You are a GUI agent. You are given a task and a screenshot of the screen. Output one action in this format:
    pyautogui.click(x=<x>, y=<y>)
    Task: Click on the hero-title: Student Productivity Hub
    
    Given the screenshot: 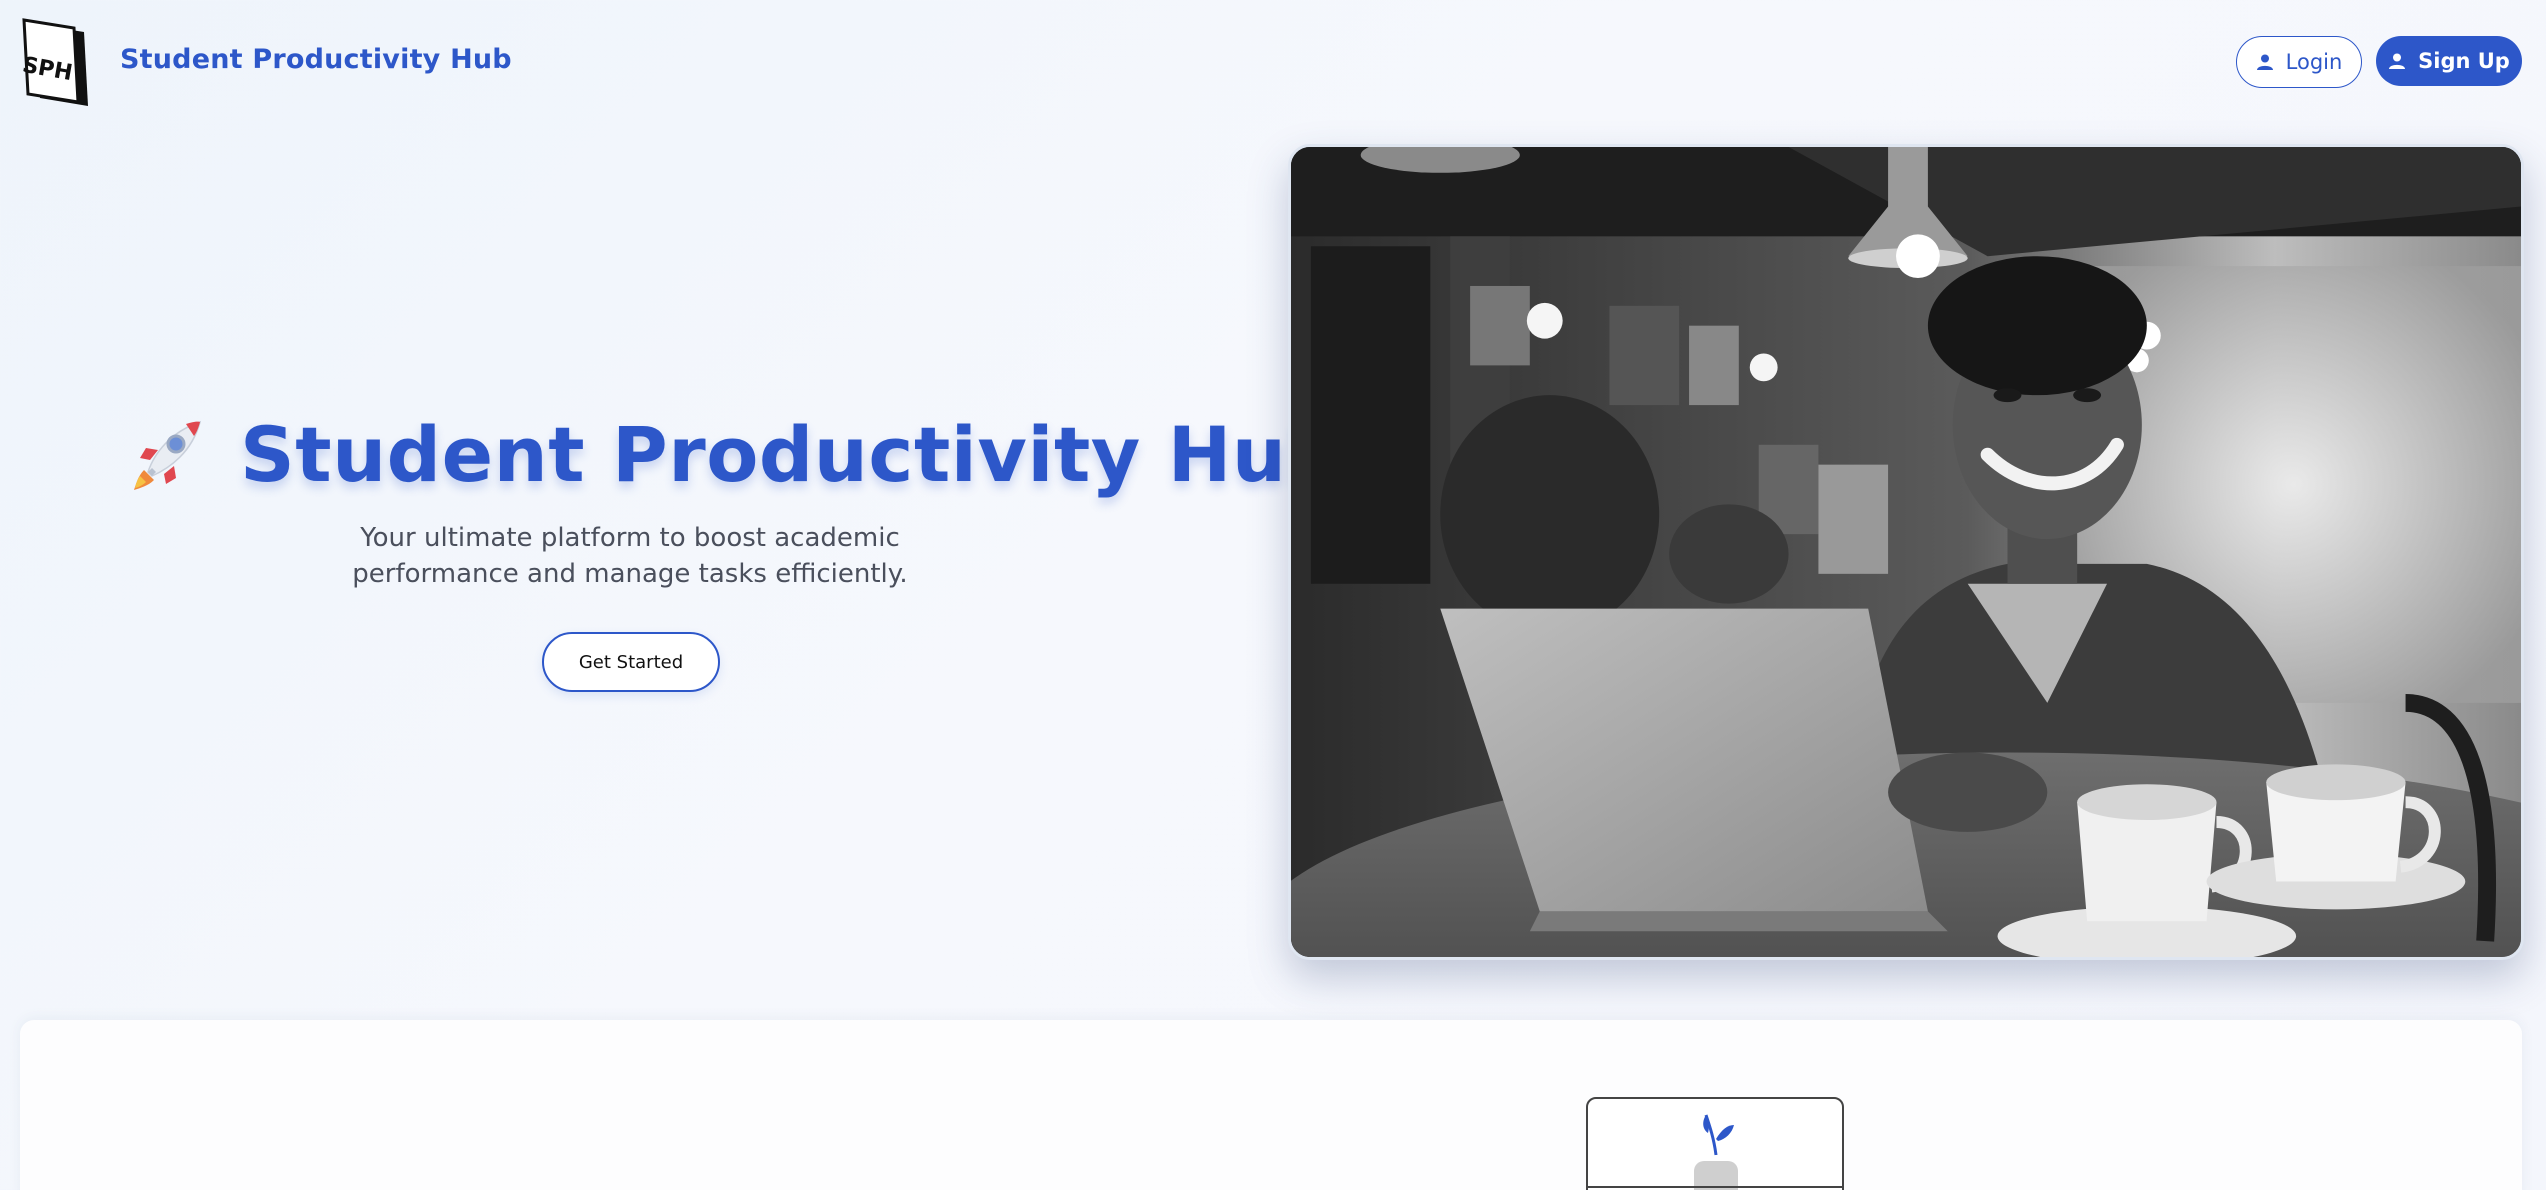 What is the action you would take?
    pyautogui.click(x=791, y=454)
    